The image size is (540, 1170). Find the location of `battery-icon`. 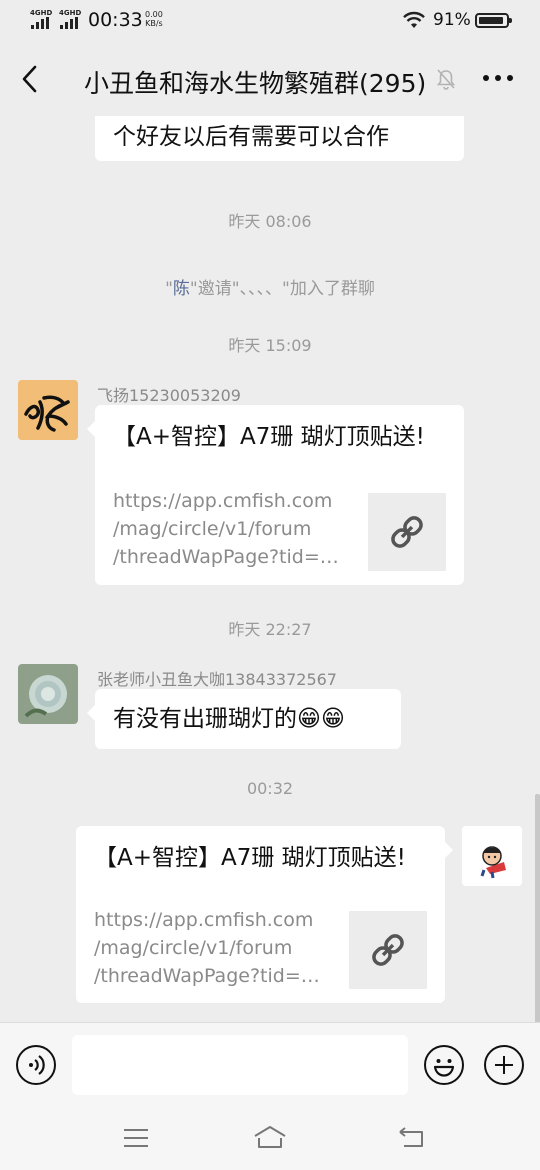

battery-icon is located at coordinates (493, 20).